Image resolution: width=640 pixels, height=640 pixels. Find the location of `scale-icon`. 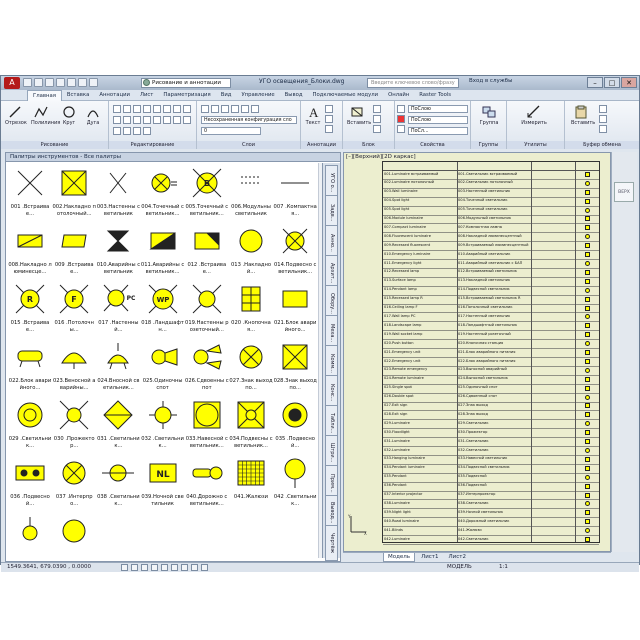

scale-icon is located at coordinates (127, 120).